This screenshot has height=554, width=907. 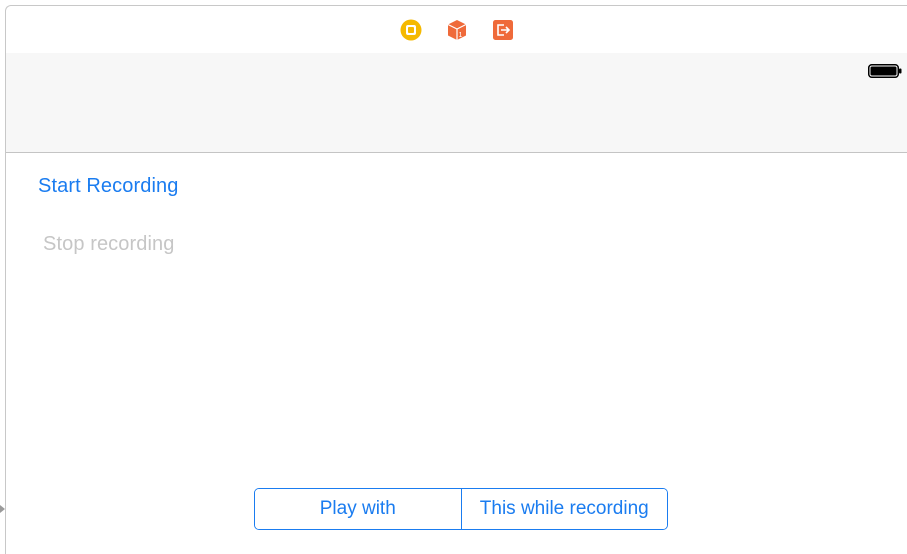 I want to click on stop-recording-button: Stop recording, so click(x=108, y=244).